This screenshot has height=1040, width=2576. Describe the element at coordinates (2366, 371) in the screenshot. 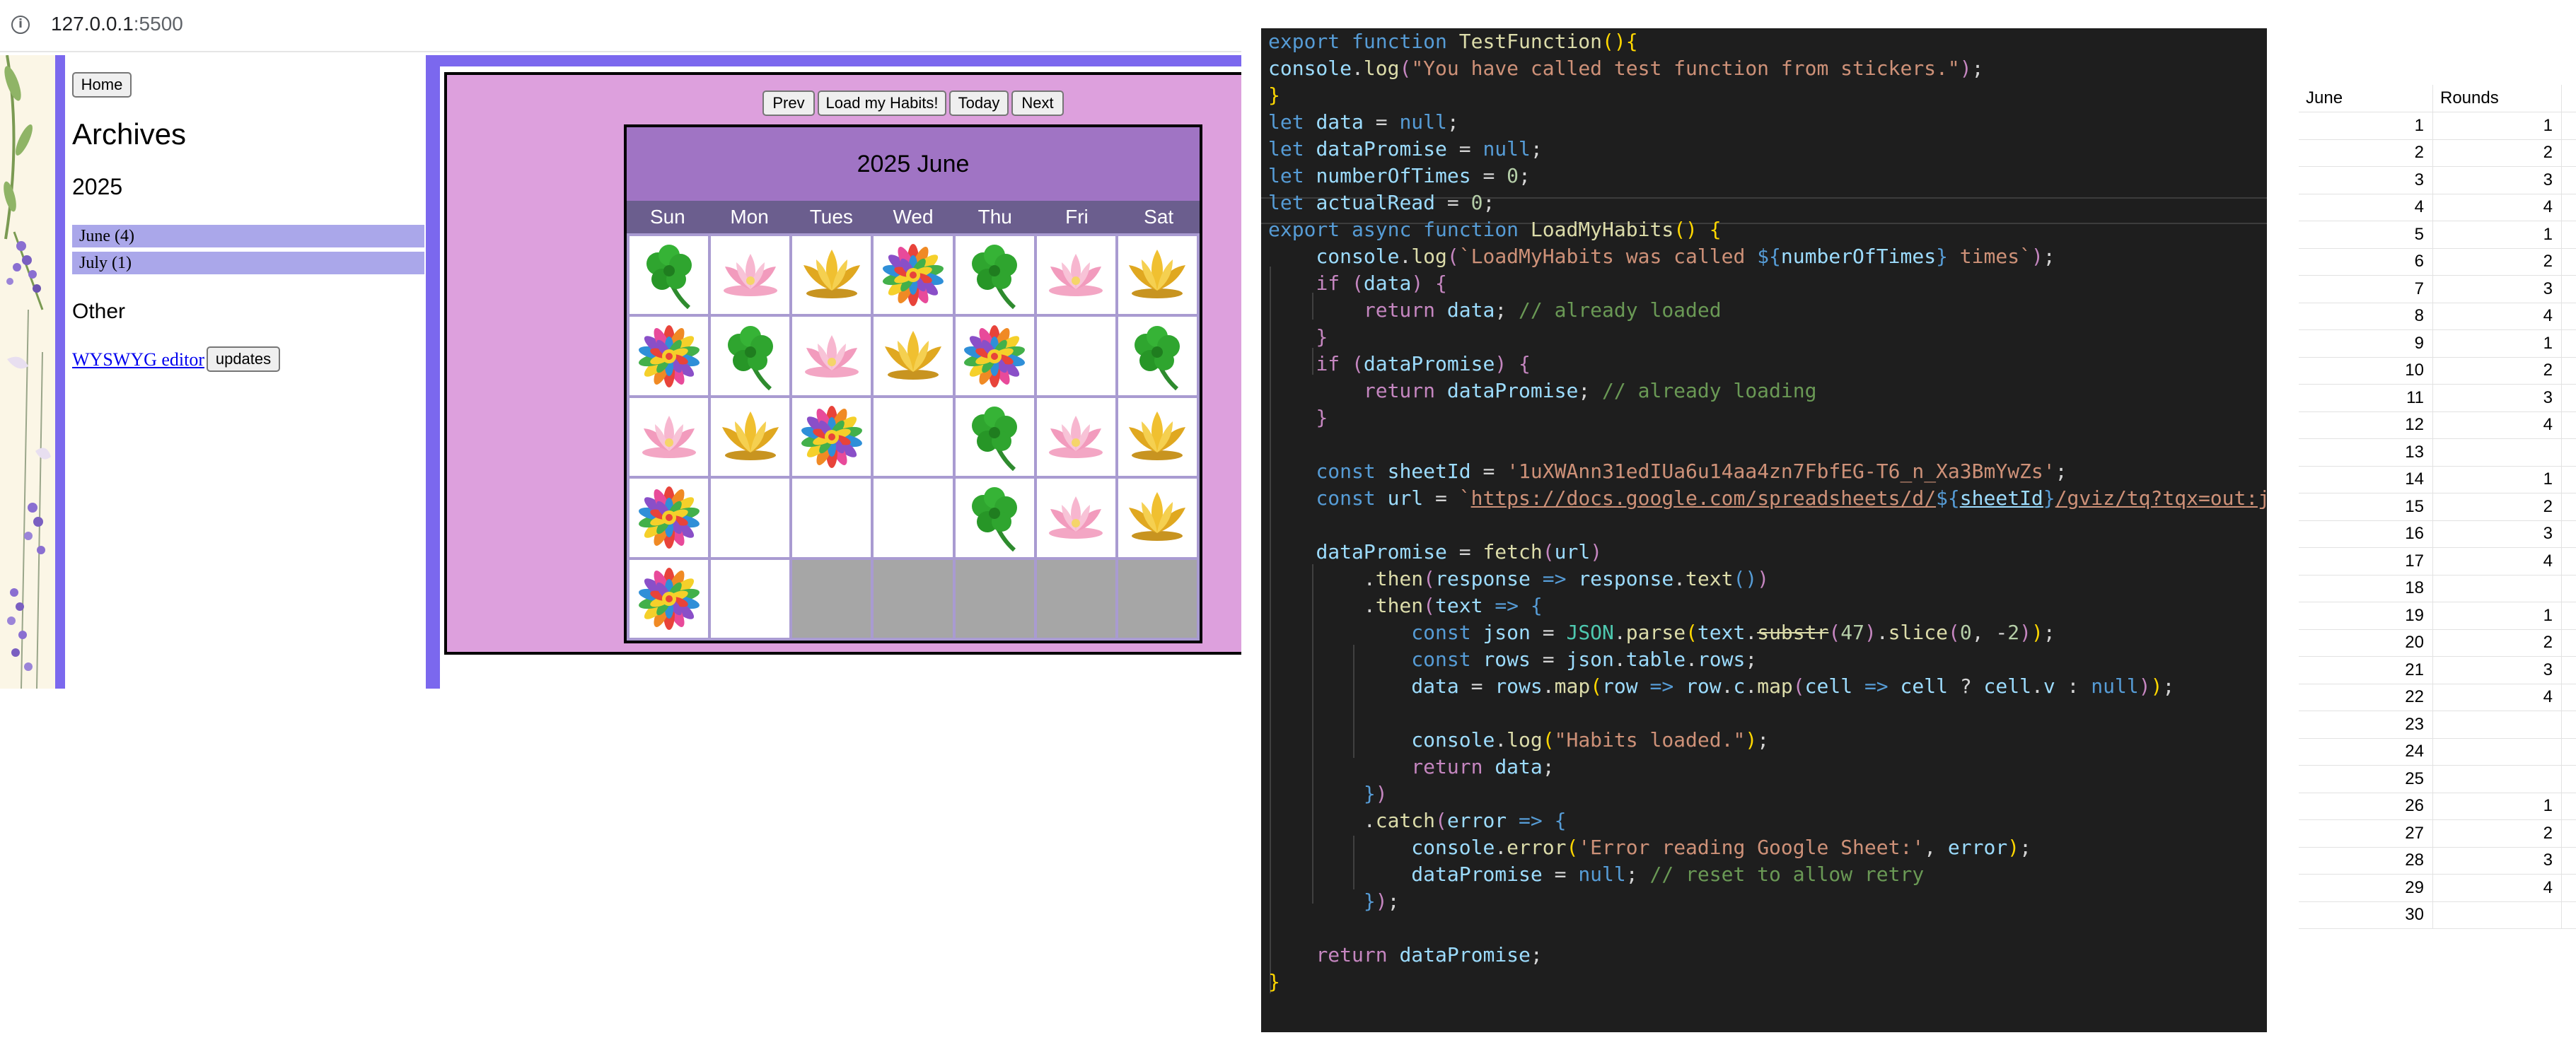

I see `sheet-cell-june: 10` at that location.